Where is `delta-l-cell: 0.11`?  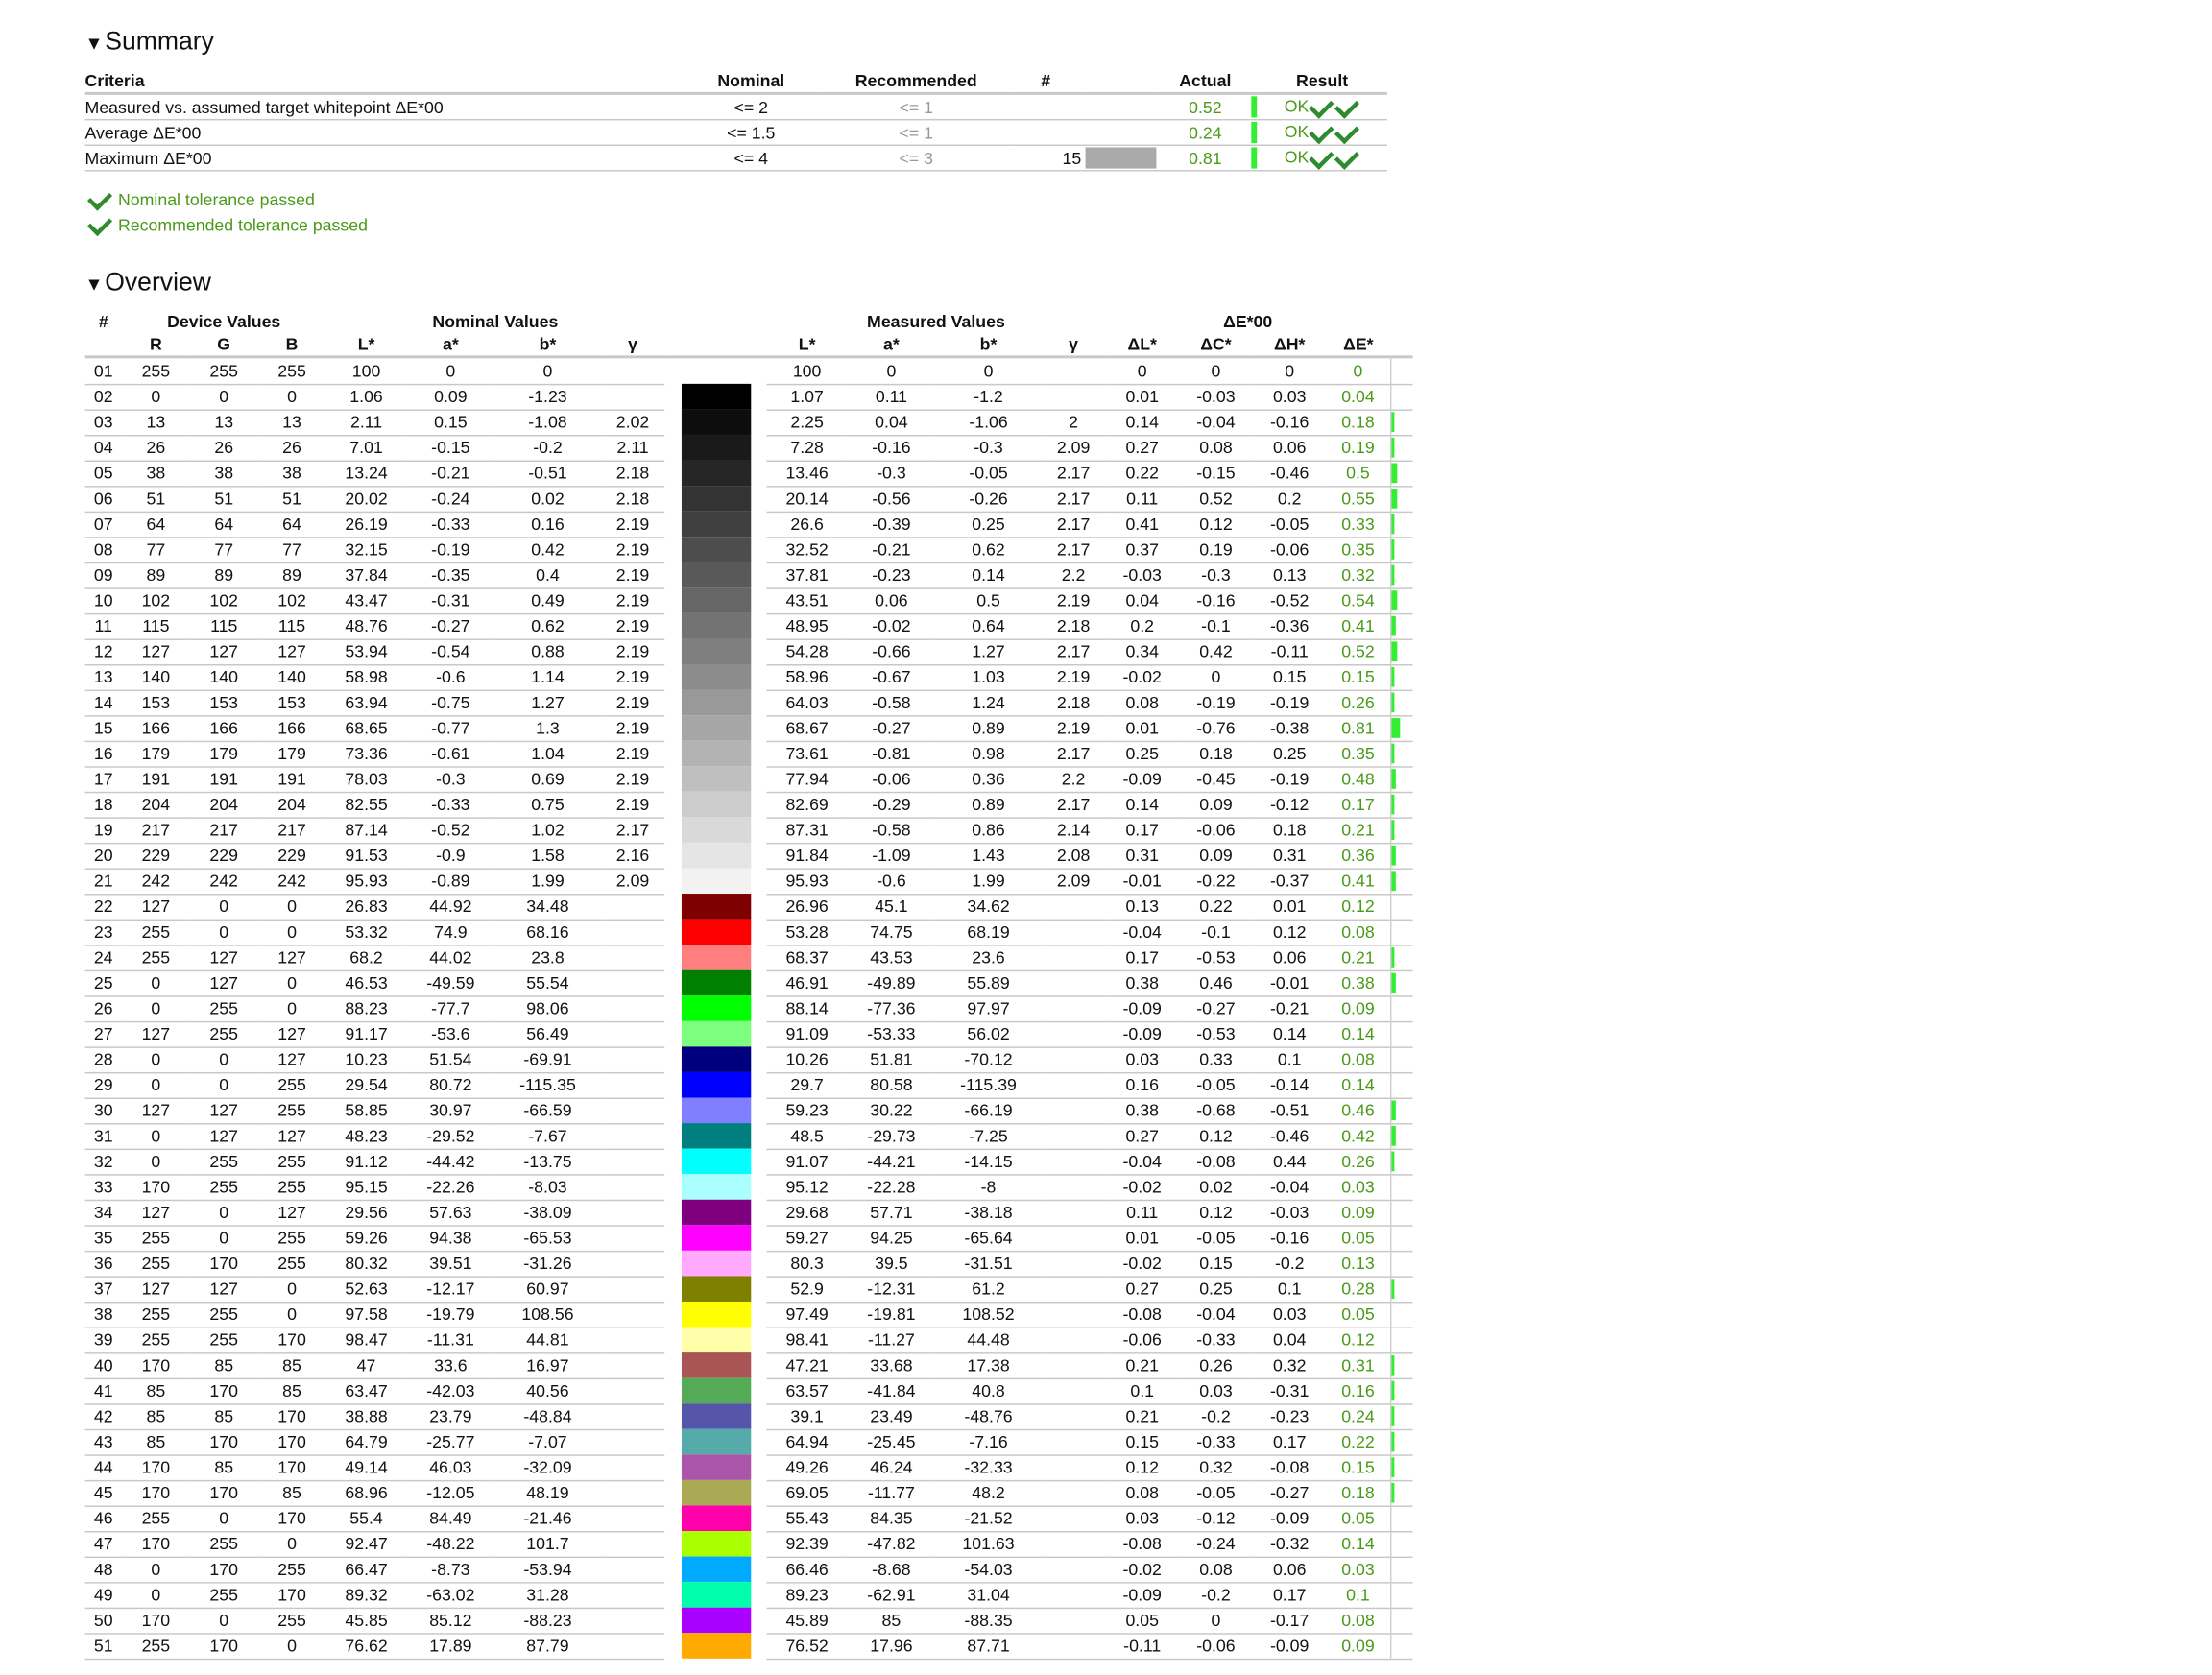
delta-l-cell: 0.11 is located at coordinates (1142, 1213).